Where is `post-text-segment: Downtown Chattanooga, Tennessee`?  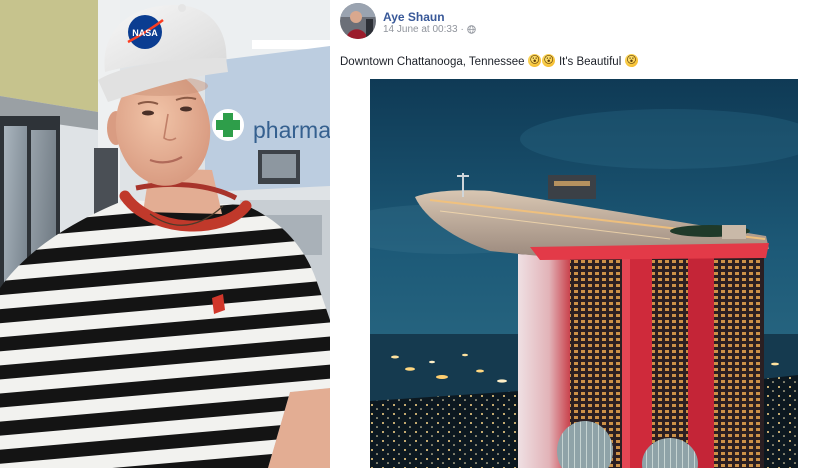
post-text-segment: Downtown Chattanooga, Tennessee is located at coordinates (434, 62).